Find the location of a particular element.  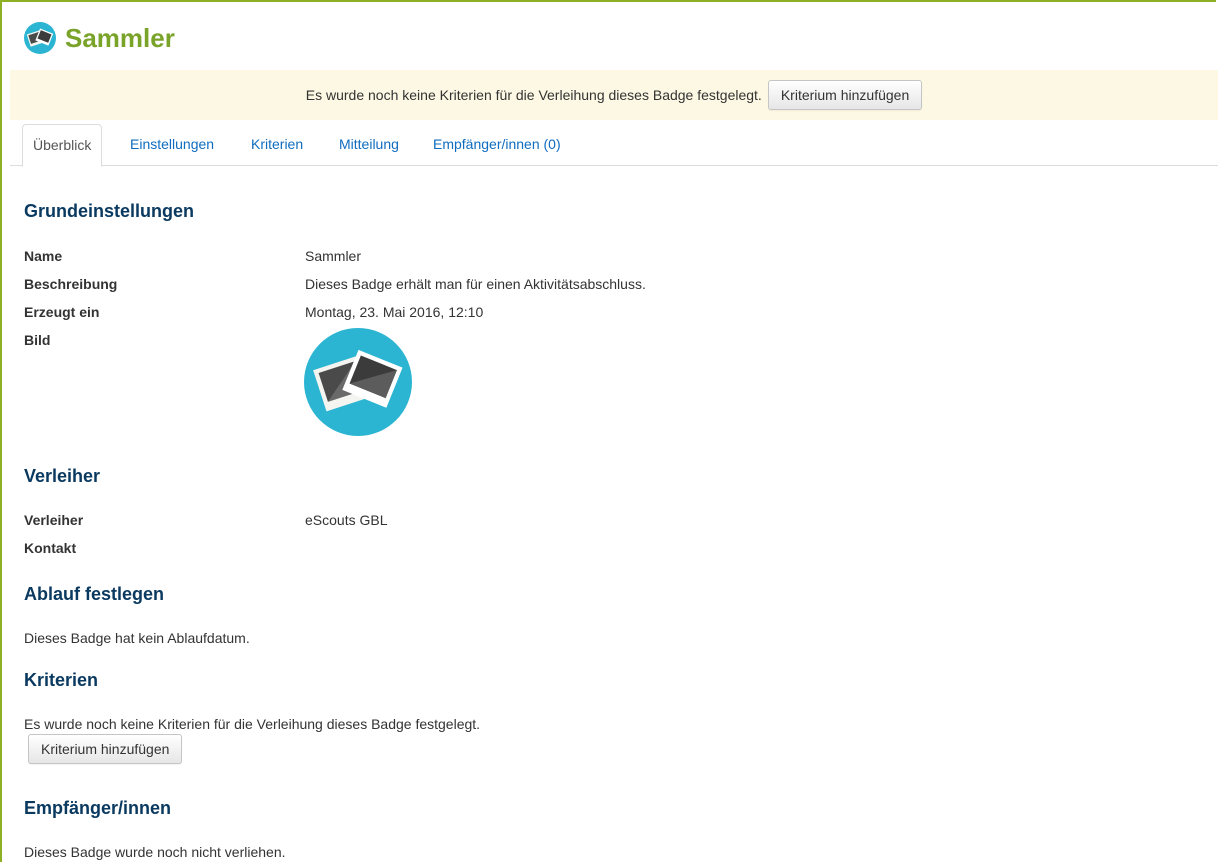

section-heading-recipients: Empfänger/innen is located at coordinates (98, 808).